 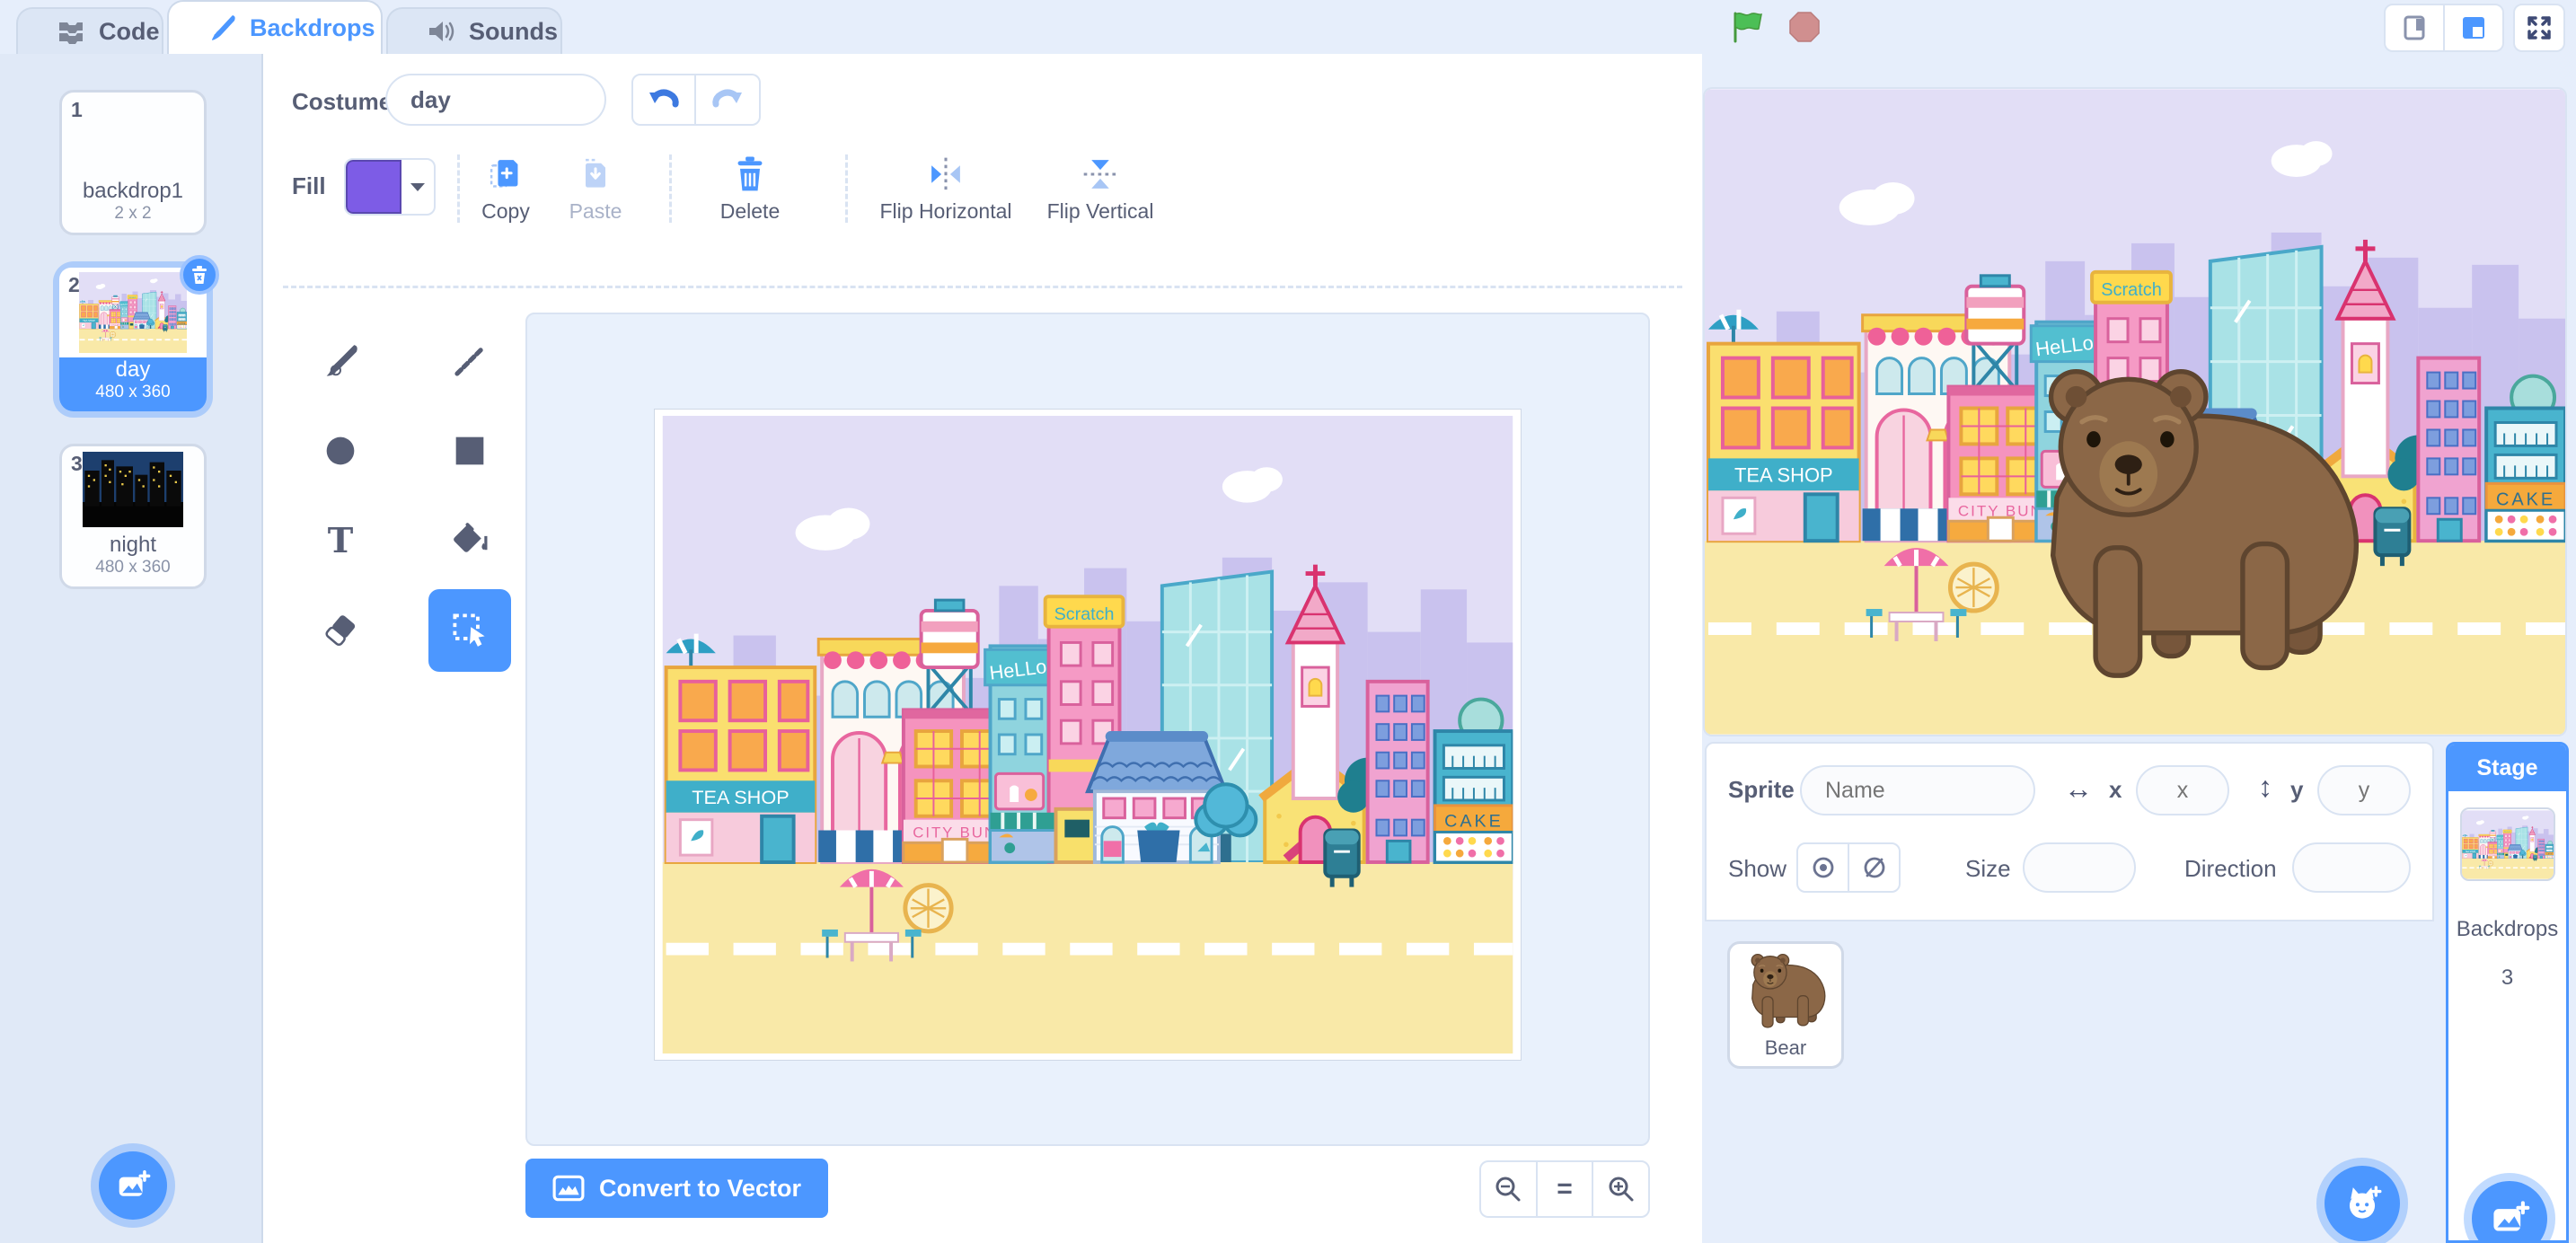 I want to click on y-position-input, so click(x=2364, y=790).